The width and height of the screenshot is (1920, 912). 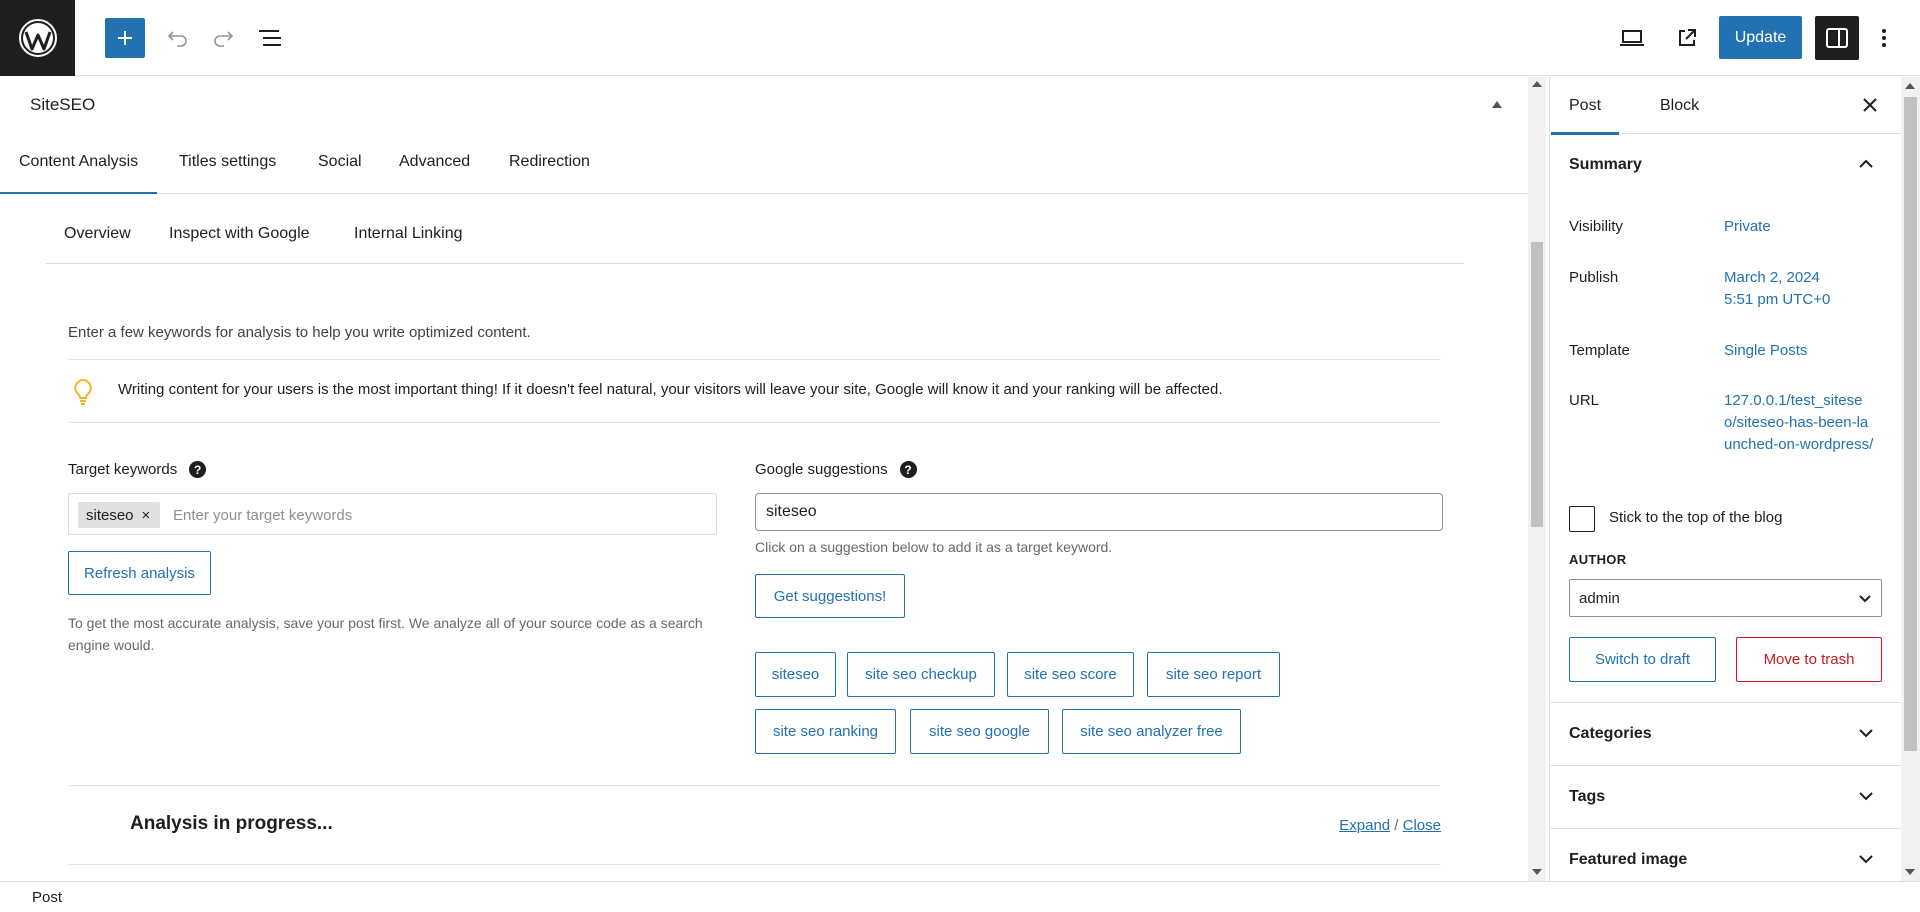 I want to click on subtab-overview: Overview, so click(x=97, y=234).